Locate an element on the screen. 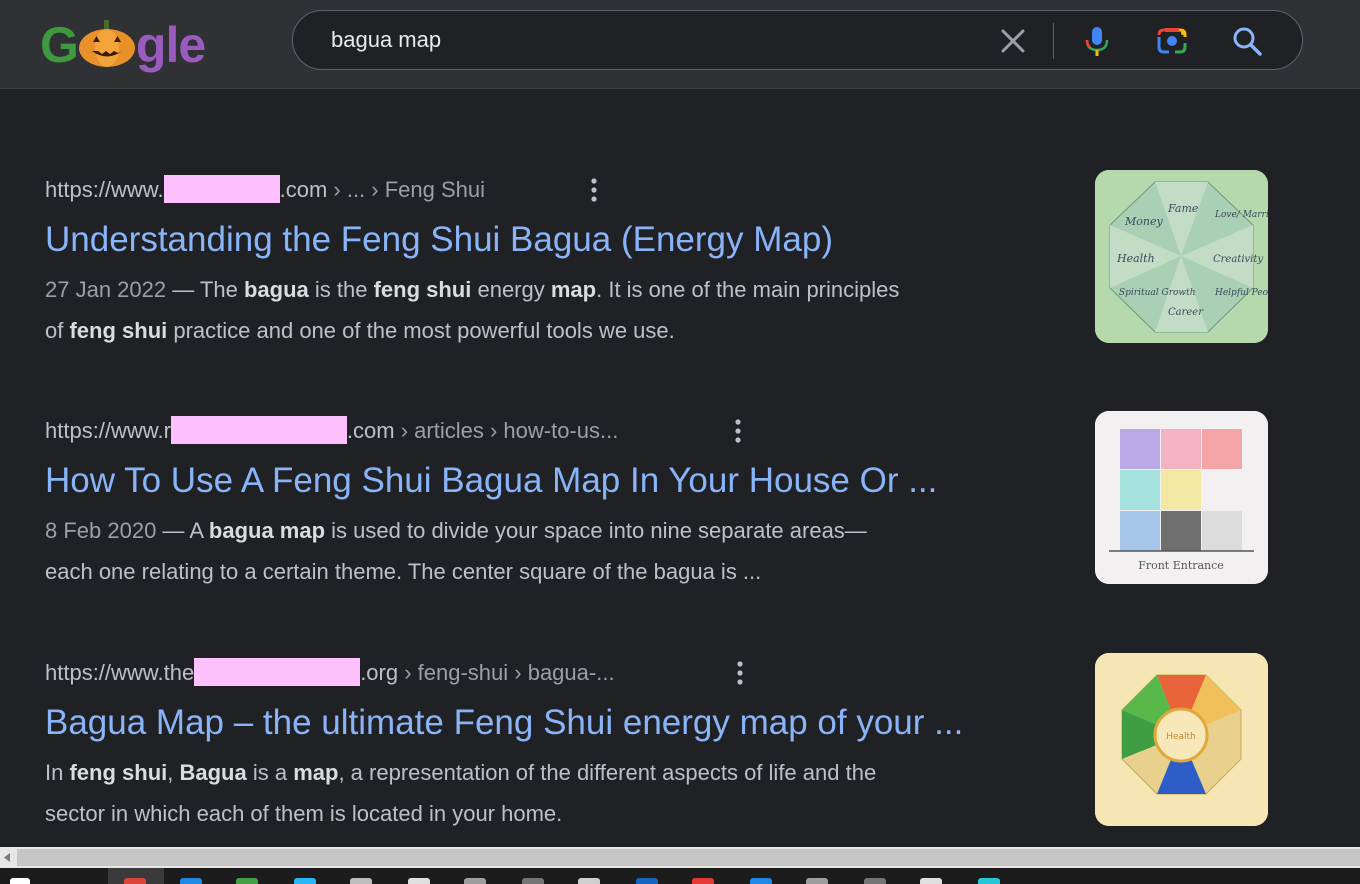  bagua-compass-image: Health is located at coordinates (1181, 739).